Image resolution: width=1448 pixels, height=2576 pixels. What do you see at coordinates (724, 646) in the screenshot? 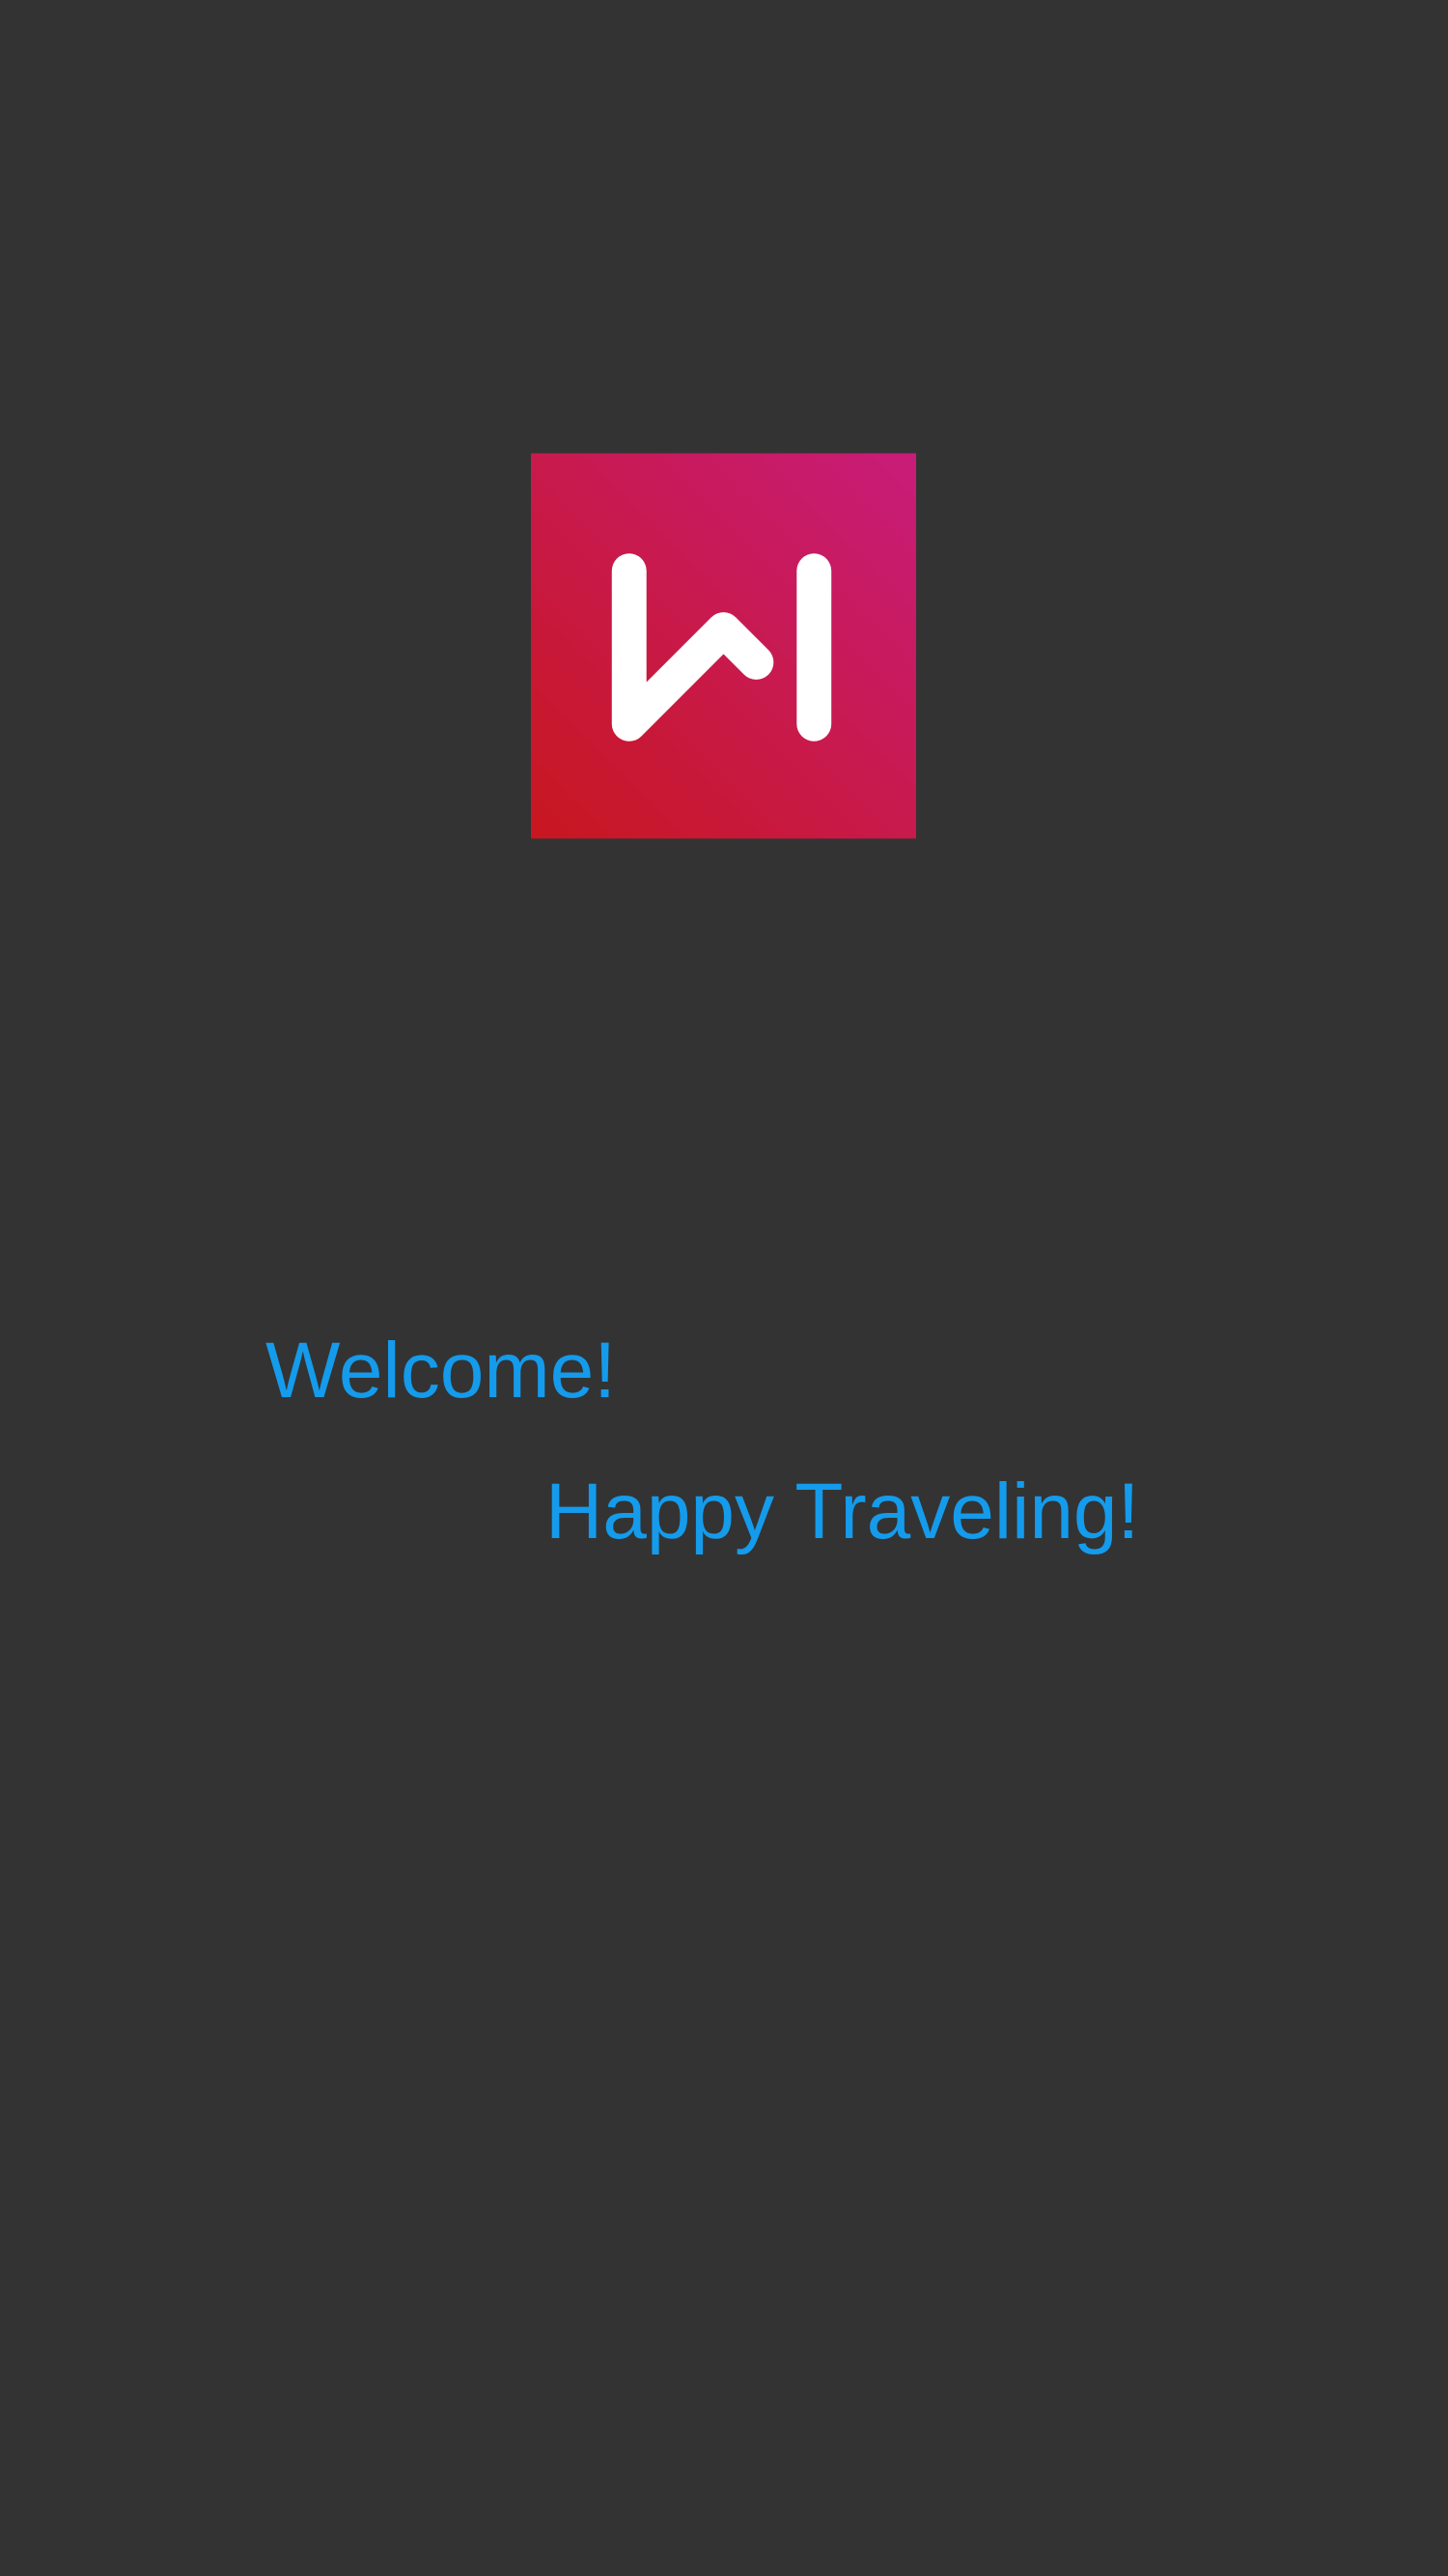
I see `app-logo-icon` at bounding box center [724, 646].